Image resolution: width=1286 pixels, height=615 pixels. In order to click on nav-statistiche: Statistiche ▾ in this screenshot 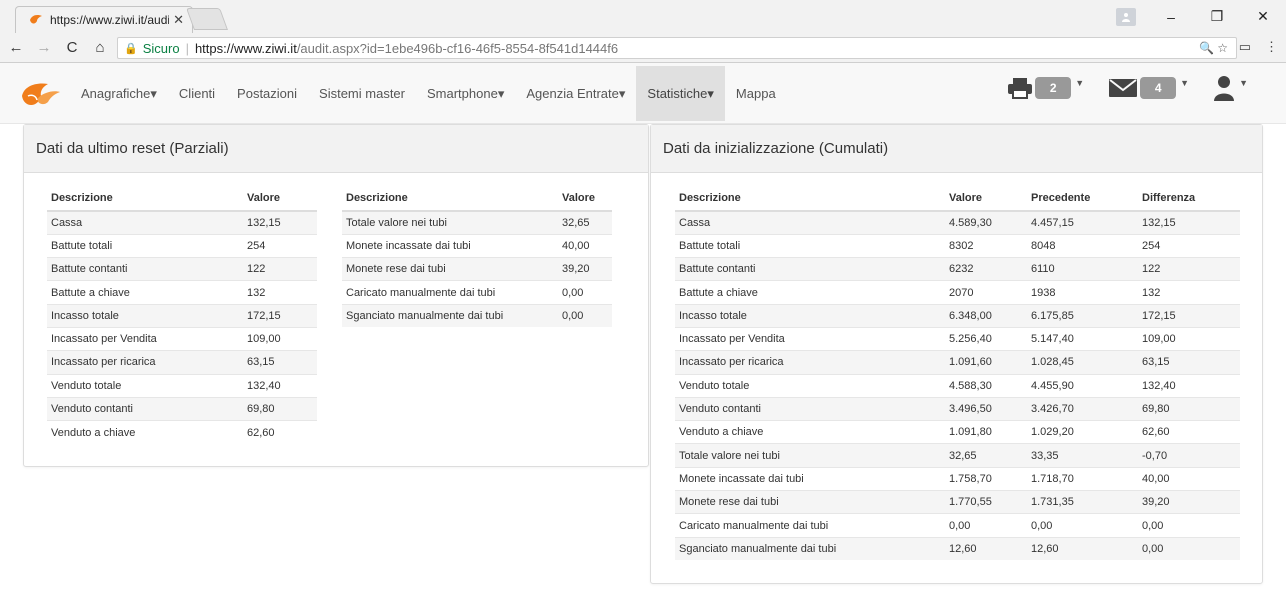, I will do `click(680, 93)`.